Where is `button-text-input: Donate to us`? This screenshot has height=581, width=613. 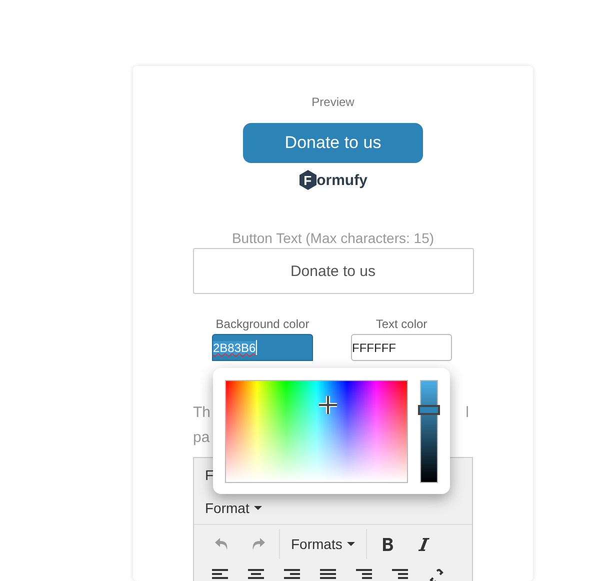
button-text-input: Donate to us is located at coordinates (333, 271).